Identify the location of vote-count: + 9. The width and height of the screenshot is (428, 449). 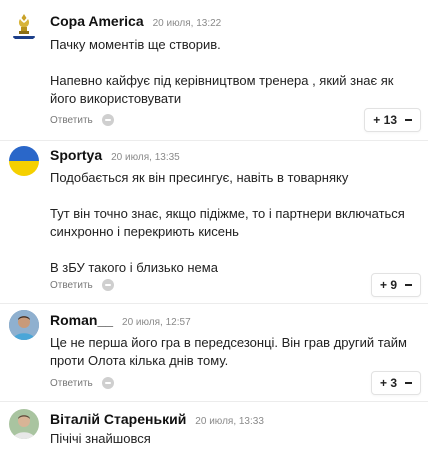
(388, 285).